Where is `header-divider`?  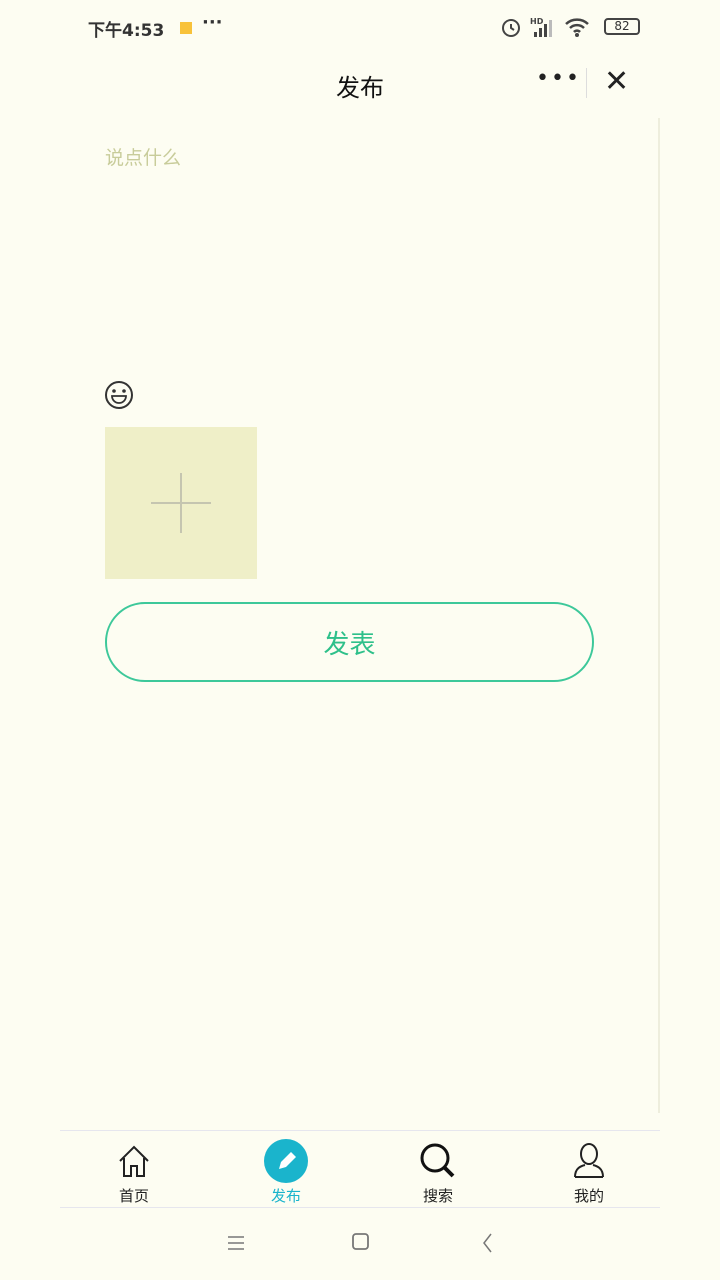
header-divider is located at coordinates (586, 83).